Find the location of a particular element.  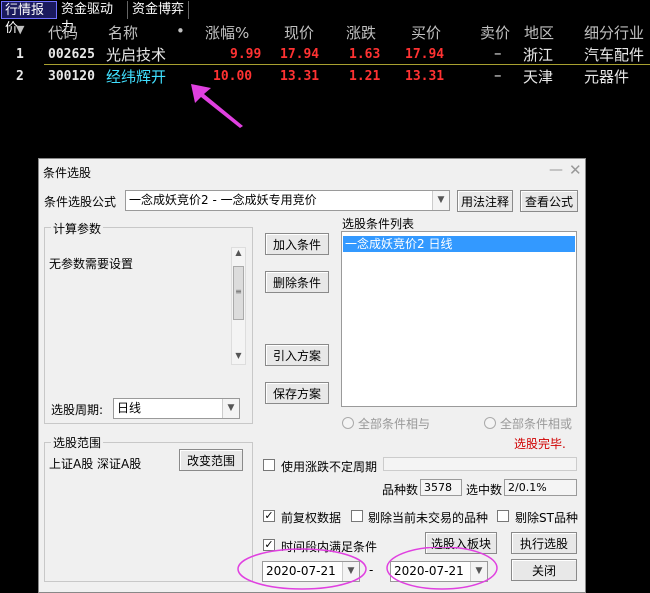

tab-bar: 行情报价 资金驱动力 资金博弈 is located at coordinates (325, 18).